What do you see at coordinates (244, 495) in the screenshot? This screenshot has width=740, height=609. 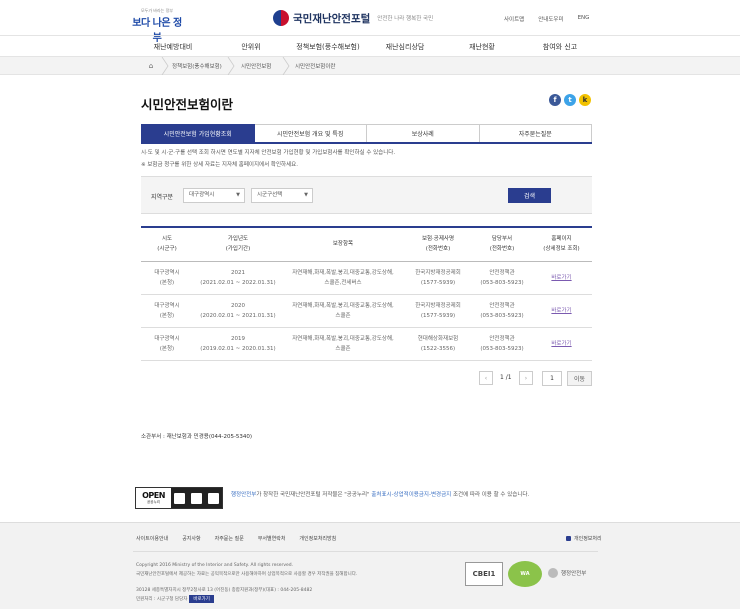 I see `license-owner: 행정안전부` at bounding box center [244, 495].